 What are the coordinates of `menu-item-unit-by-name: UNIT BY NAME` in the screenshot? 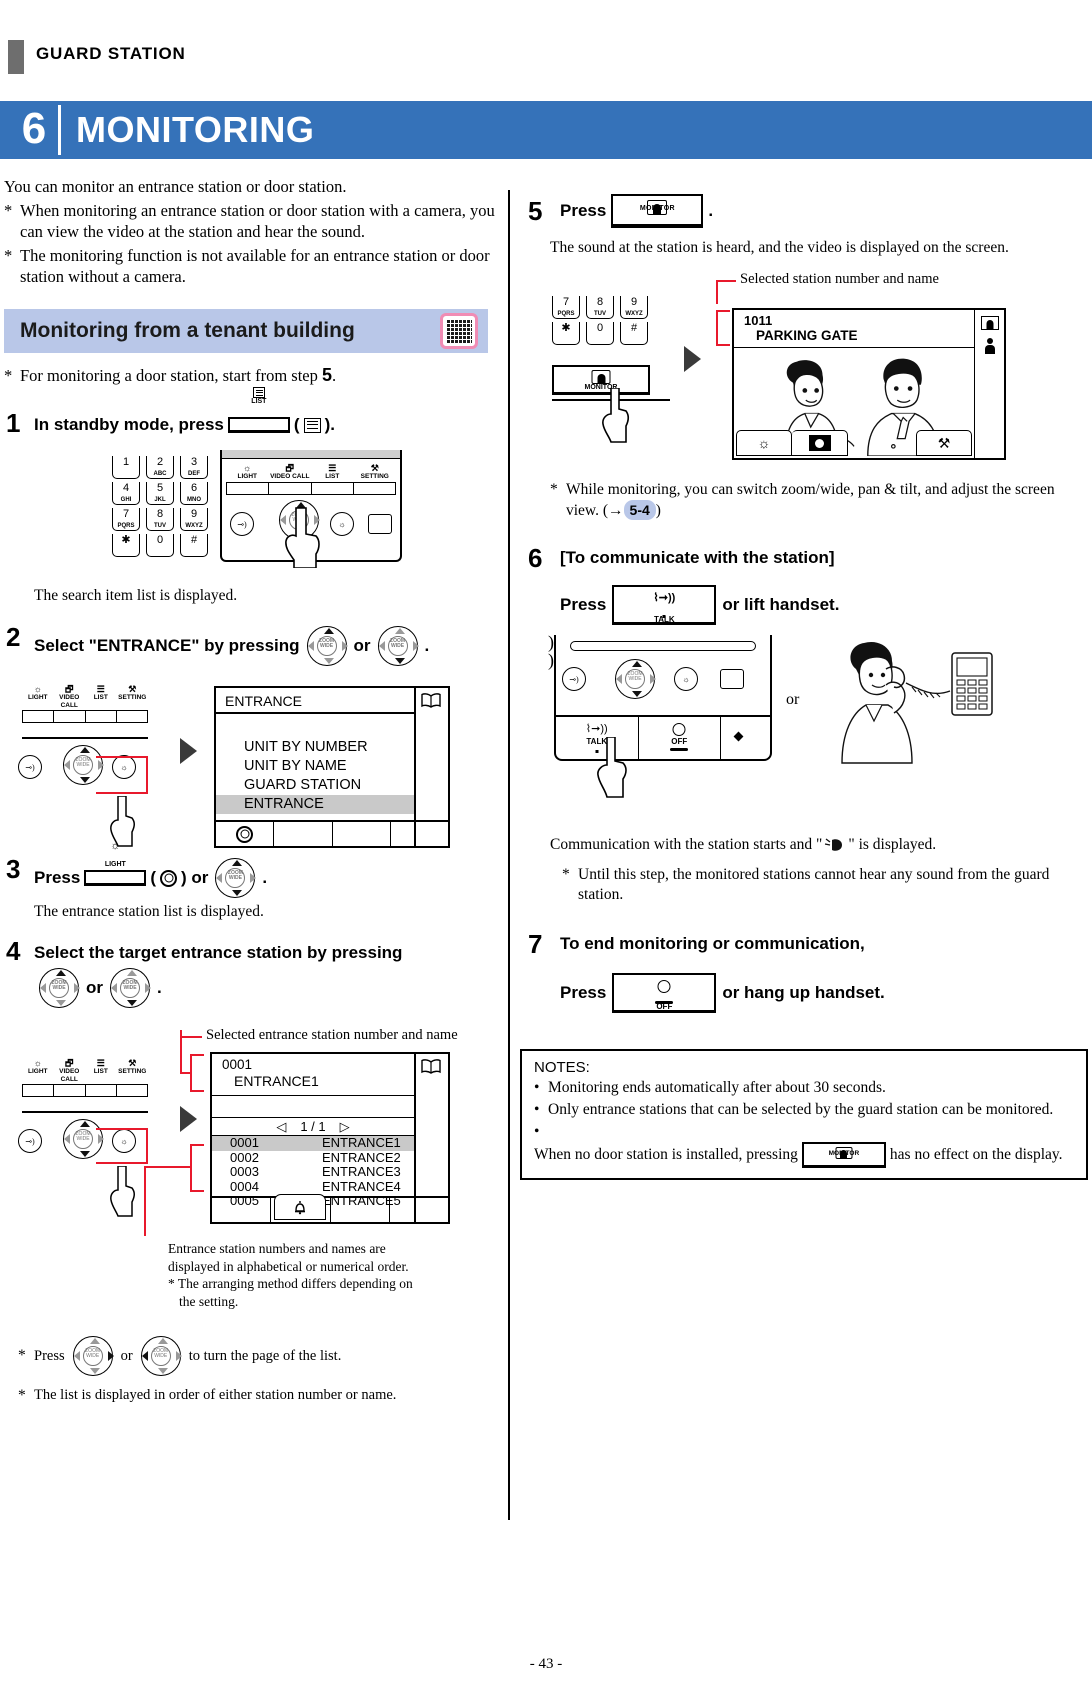 It's located at (315, 766).